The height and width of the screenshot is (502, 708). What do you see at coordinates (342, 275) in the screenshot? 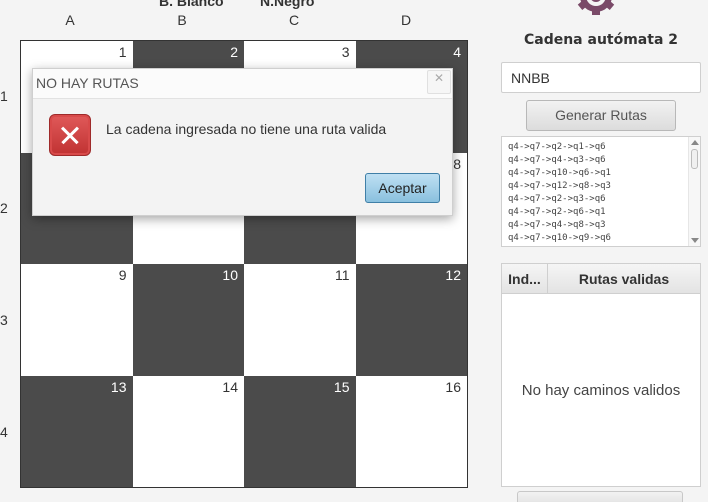
I see `cell-number: 11` at bounding box center [342, 275].